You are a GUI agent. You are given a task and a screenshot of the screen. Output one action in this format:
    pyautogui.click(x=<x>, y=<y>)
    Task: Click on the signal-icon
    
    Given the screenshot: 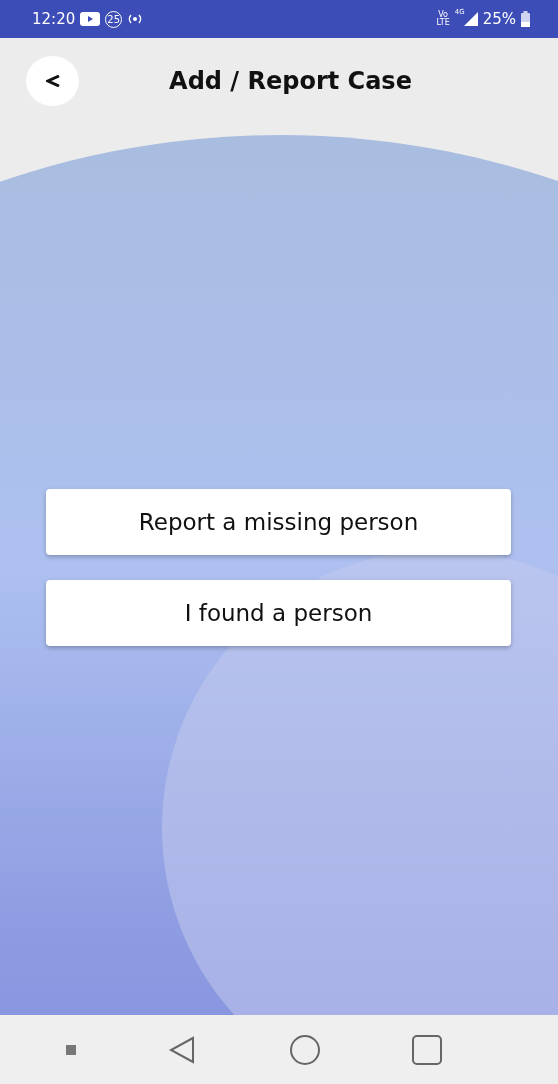 What is the action you would take?
    pyautogui.click(x=470, y=19)
    